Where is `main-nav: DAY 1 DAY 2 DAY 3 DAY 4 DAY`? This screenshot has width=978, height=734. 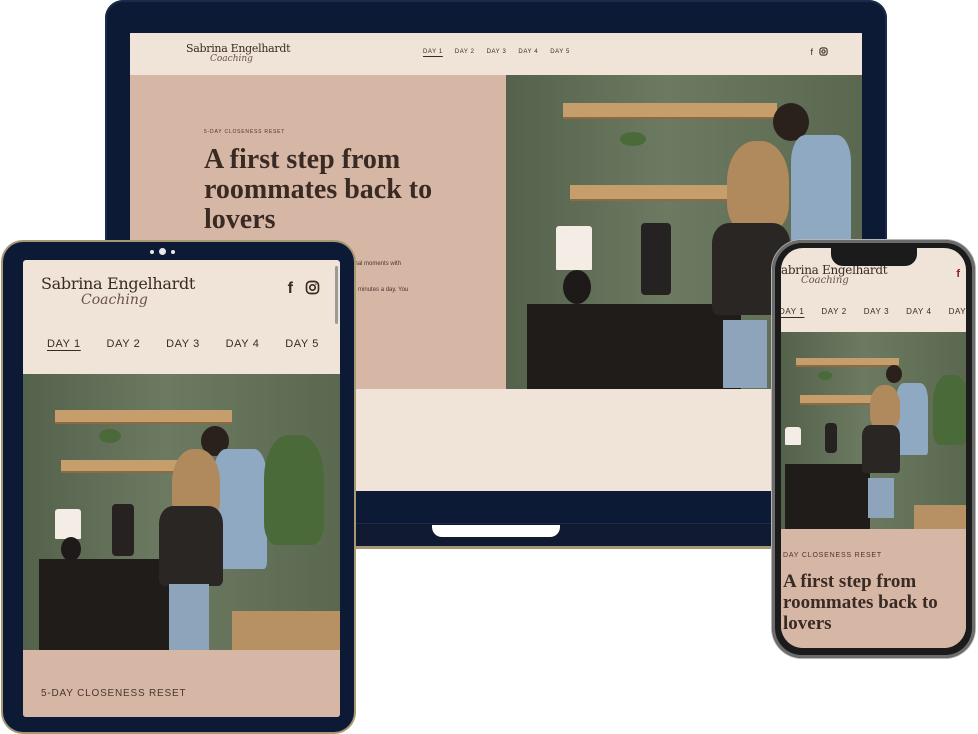
main-nav: DAY 1 DAY 2 DAY 3 DAY 4 DAY is located at coordinates (873, 311).